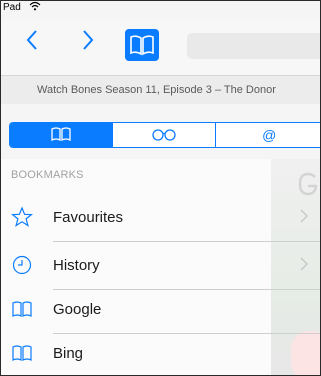 This screenshot has height=376, width=321. Describe the element at coordinates (22, 265) in the screenshot. I see `clock-icon` at that location.